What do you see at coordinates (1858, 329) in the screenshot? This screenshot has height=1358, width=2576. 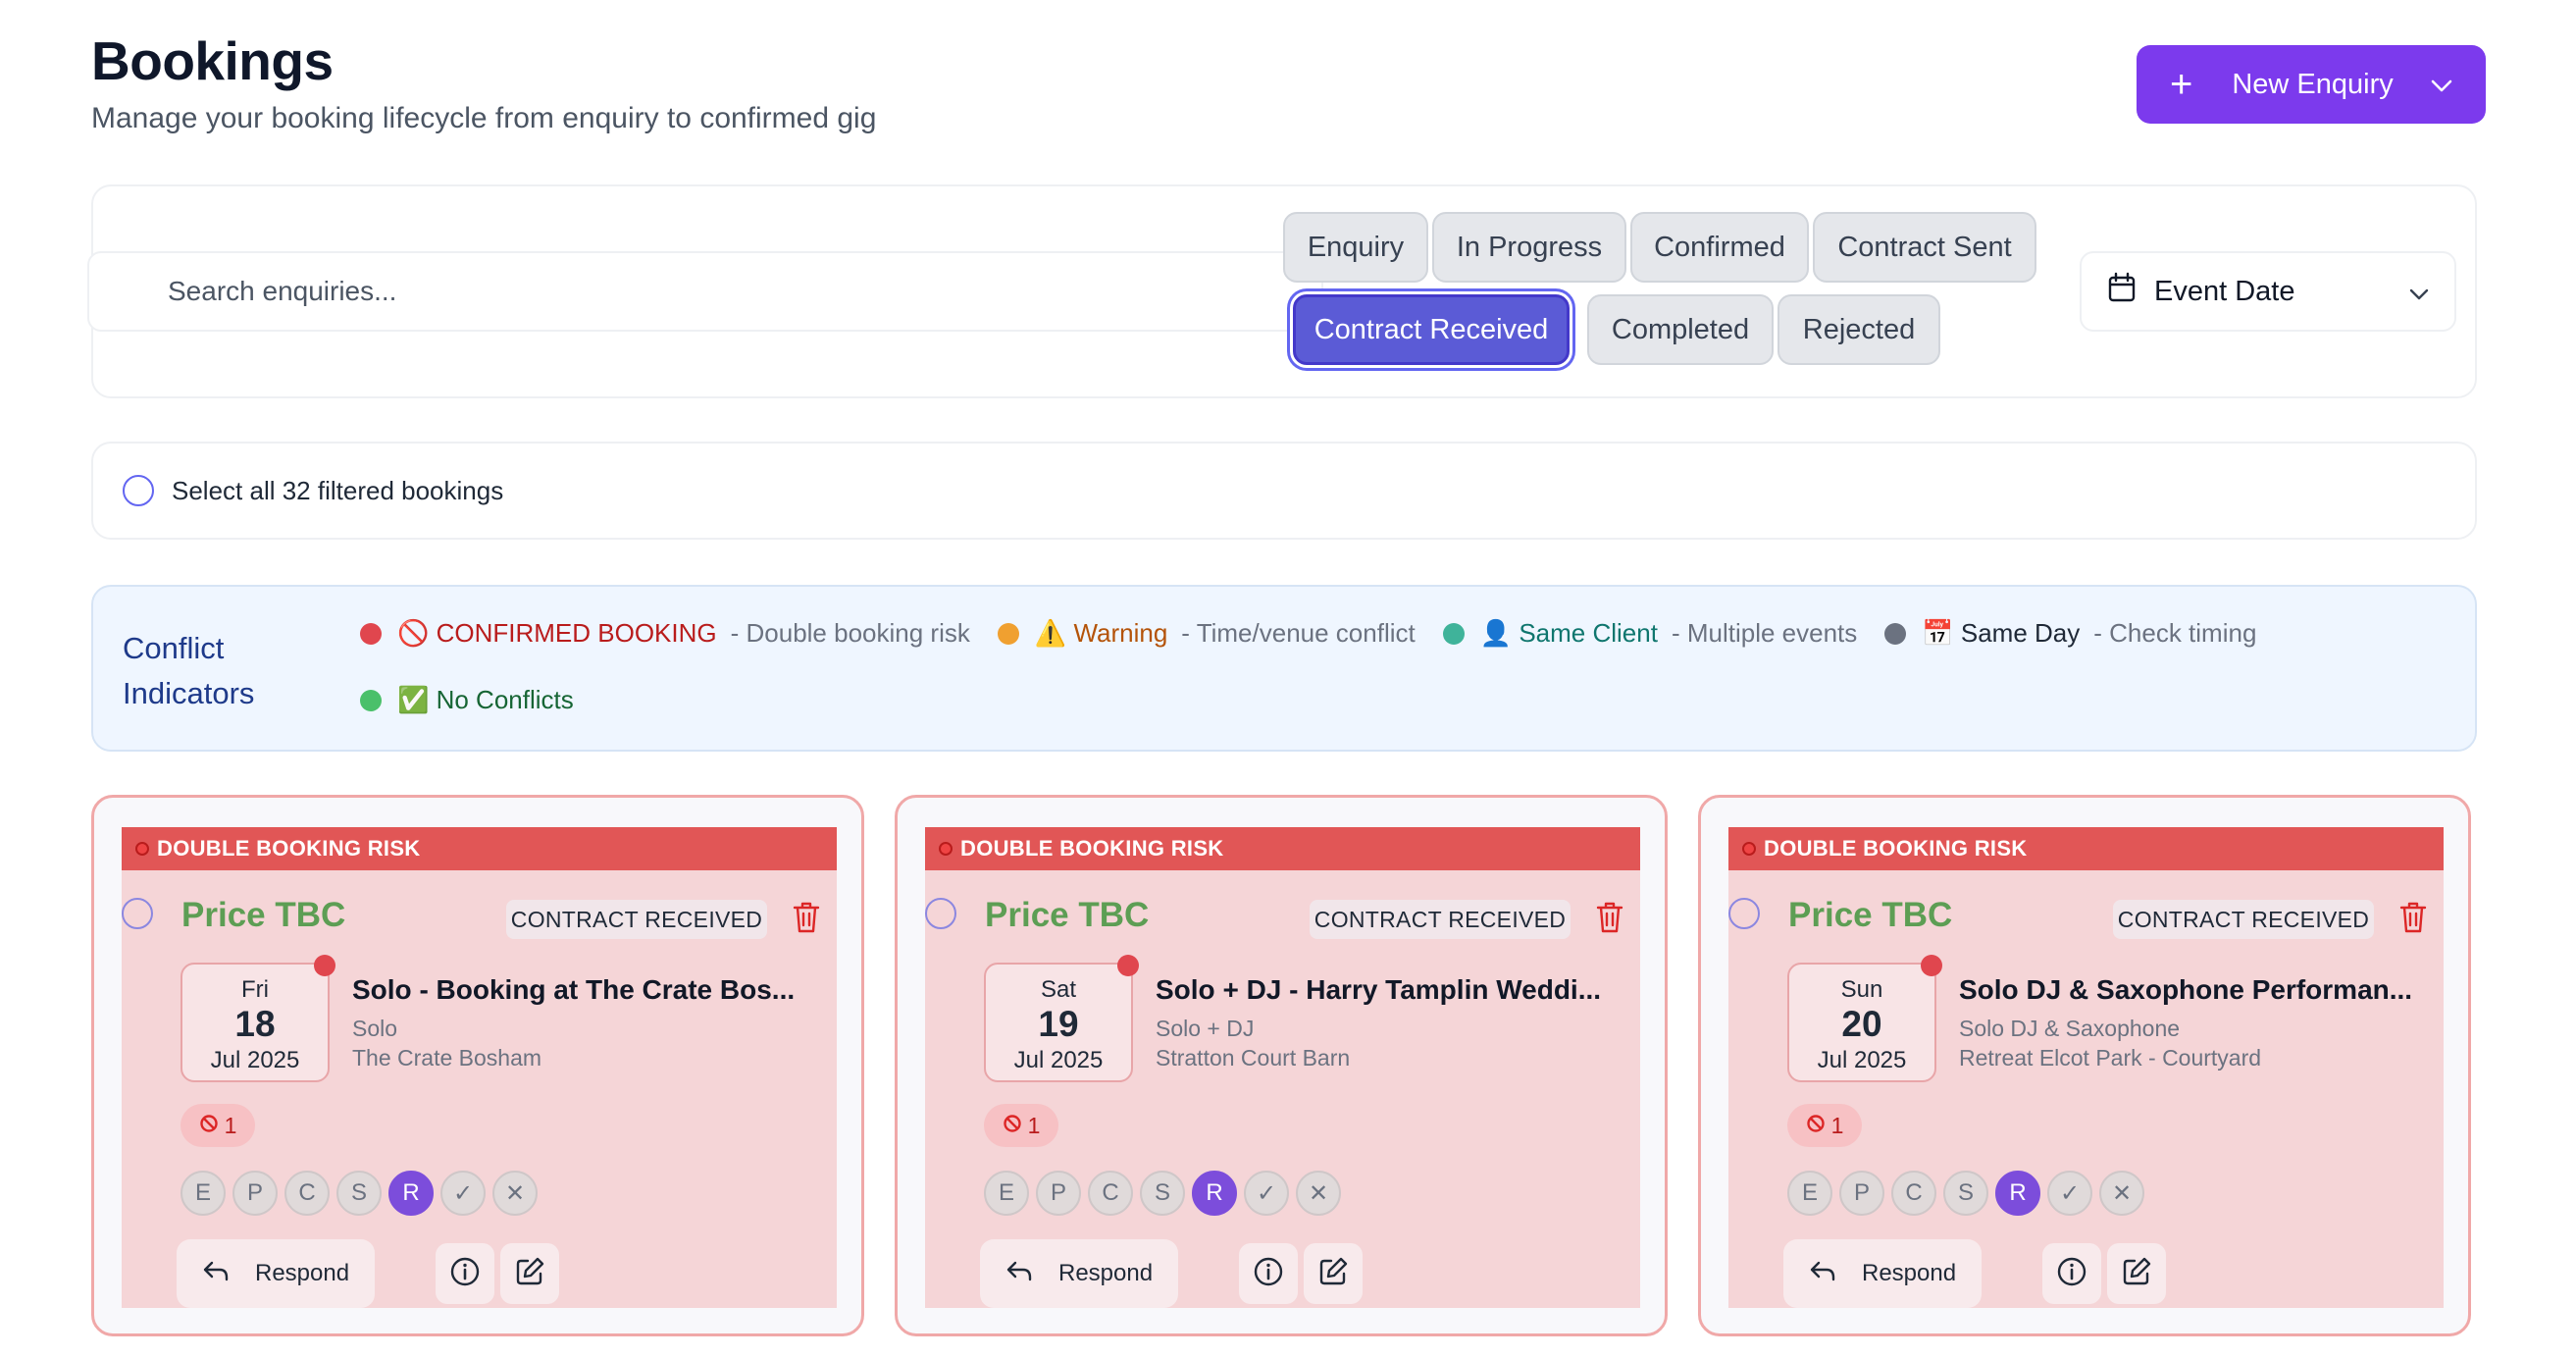 I see `filter-chip-rejected: Rejected` at bounding box center [1858, 329].